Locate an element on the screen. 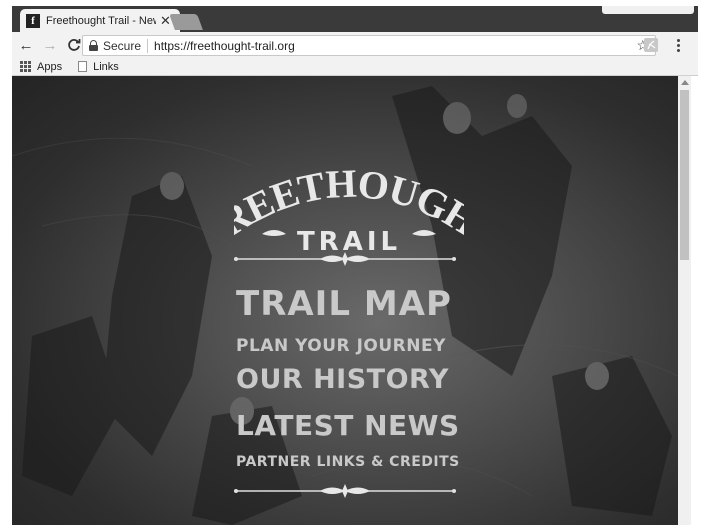  bookmark-links: Links is located at coordinates (106, 67).